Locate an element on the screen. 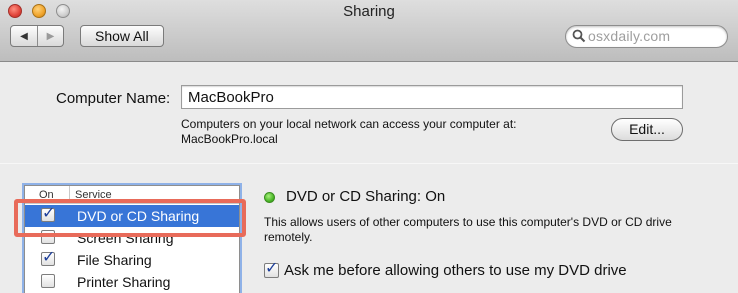 This screenshot has width=738, height=293. service-label: File Sharing is located at coordinates (114, 260).